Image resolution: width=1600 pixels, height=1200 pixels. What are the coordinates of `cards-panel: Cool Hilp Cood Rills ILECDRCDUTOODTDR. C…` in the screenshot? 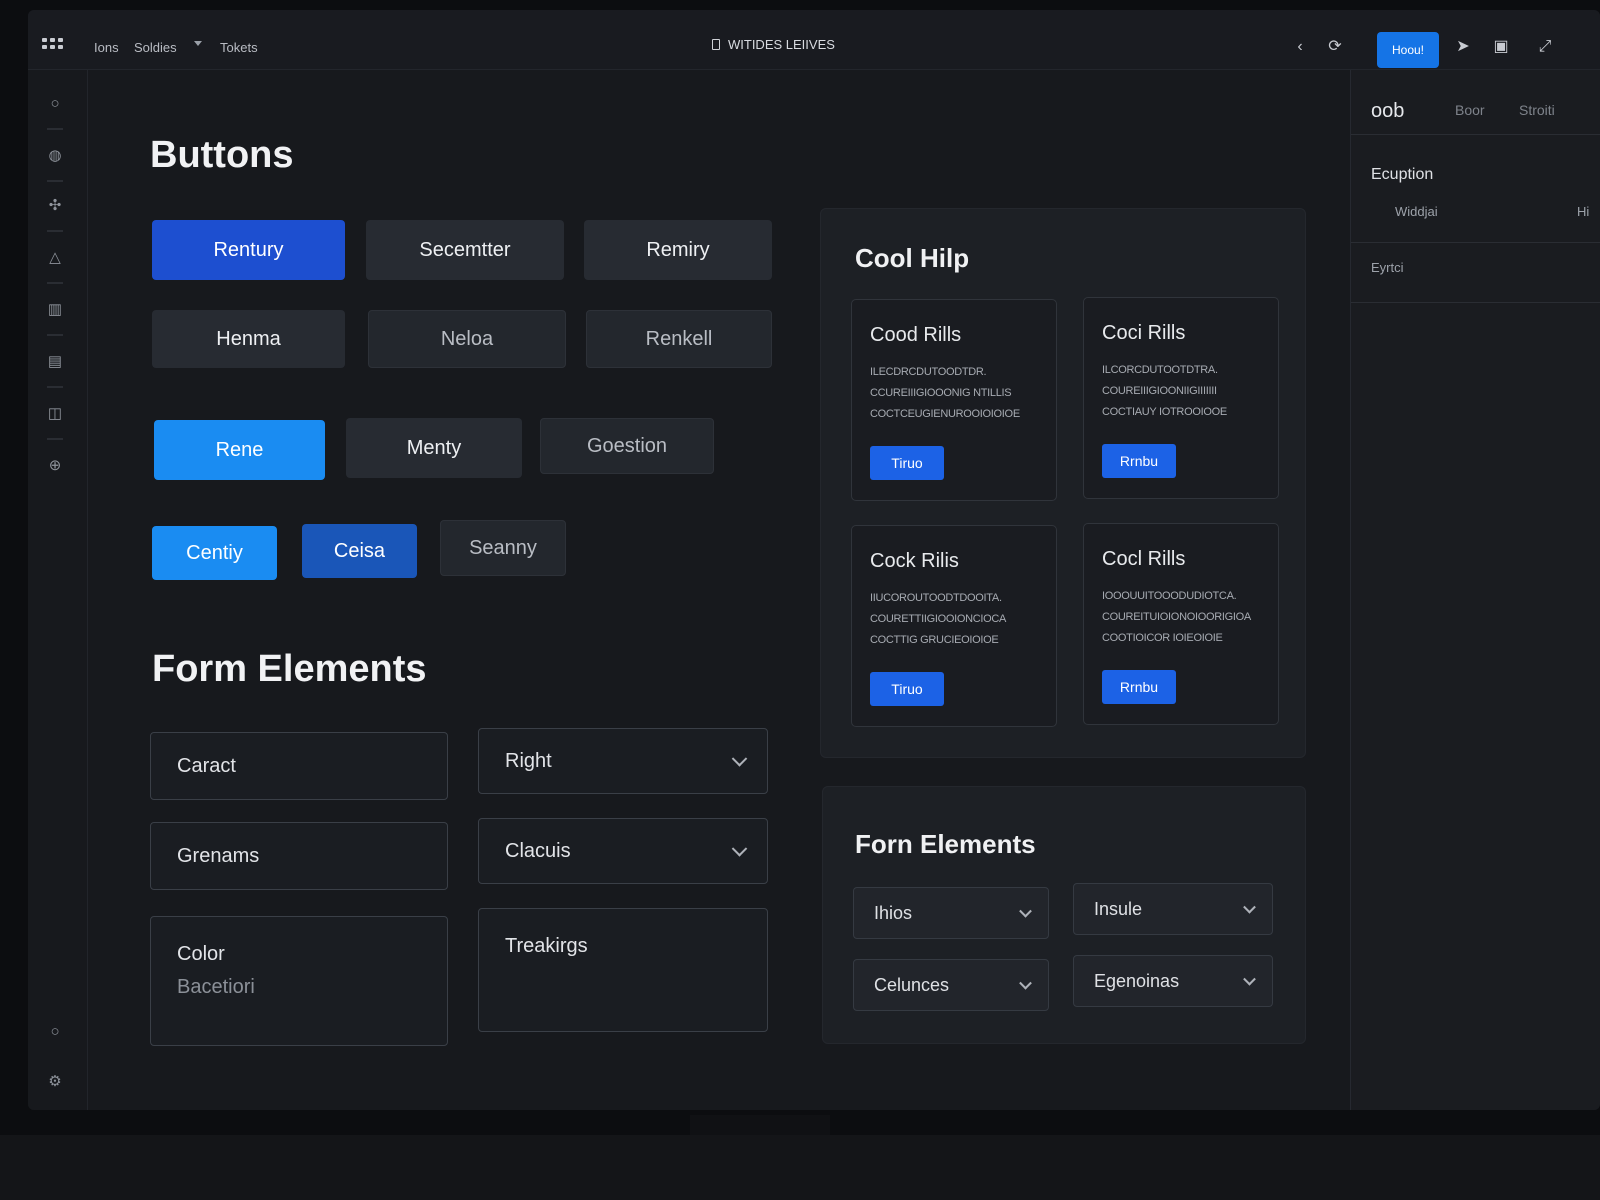 It's located at (1063, 483).